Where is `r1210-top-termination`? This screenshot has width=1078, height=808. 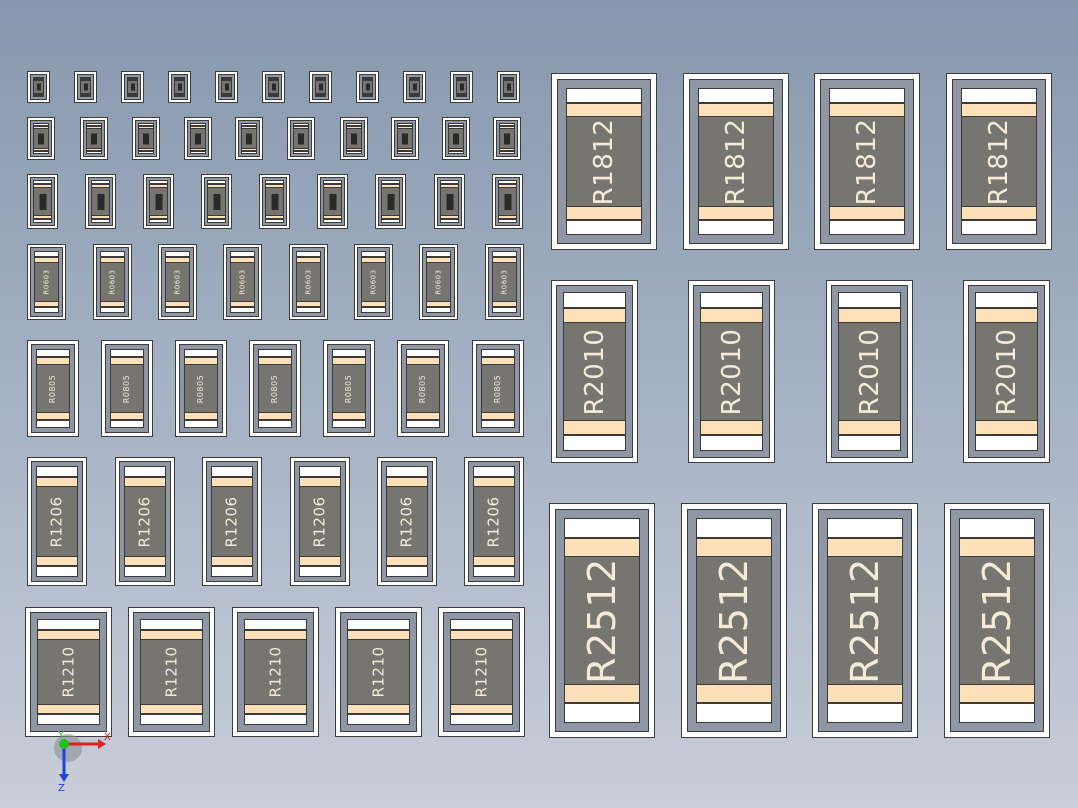
r1210-top-termination is located at coordinates (68, 635).